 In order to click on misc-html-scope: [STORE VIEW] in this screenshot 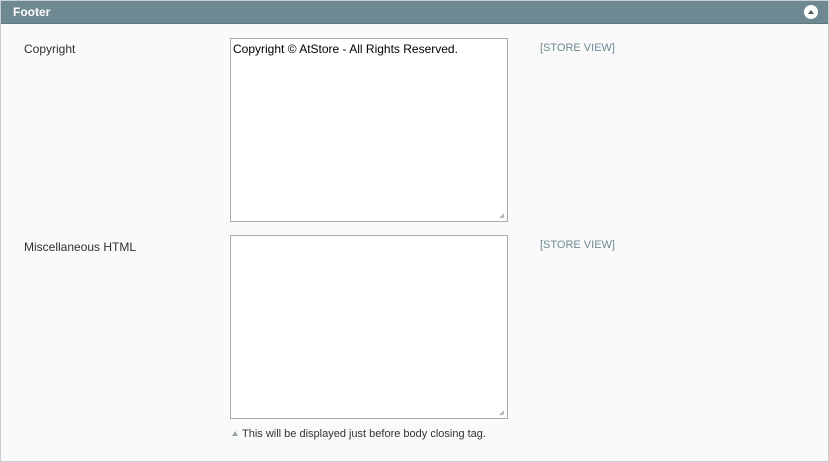, I will do `click(577, 245)`.